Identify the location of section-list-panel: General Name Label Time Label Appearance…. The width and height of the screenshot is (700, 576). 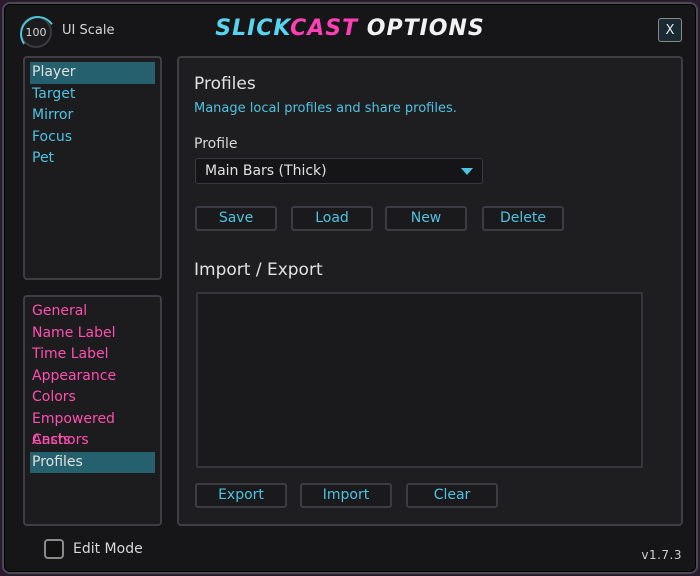
(92, 410).